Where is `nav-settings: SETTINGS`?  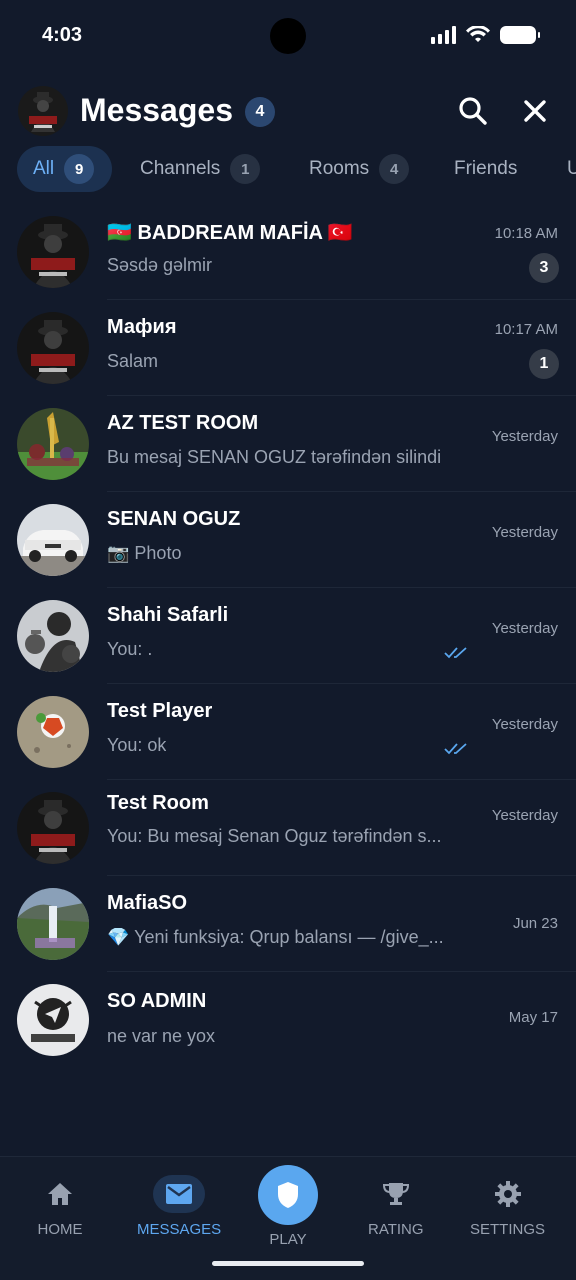 nav-settings: SETTINGS is located at coordinates (507, 1206).